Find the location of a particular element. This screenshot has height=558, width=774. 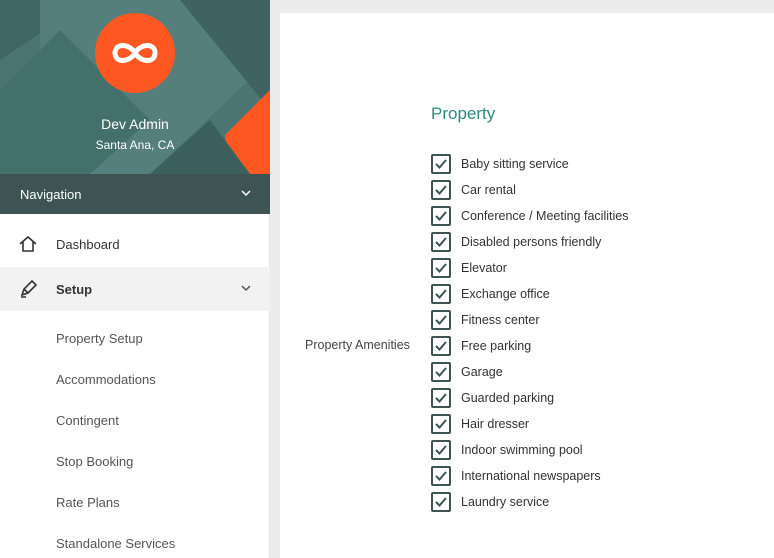

navigation-header: Navigation is located at coordinates (135, 194).